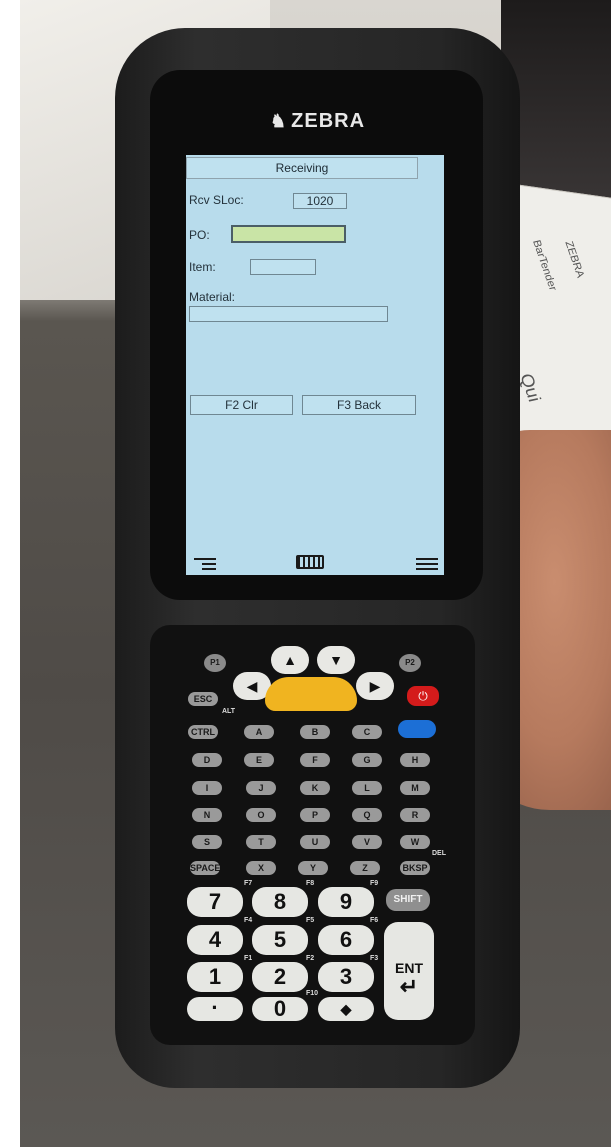  I want to click on f5-label: F5, so click(310, 920).